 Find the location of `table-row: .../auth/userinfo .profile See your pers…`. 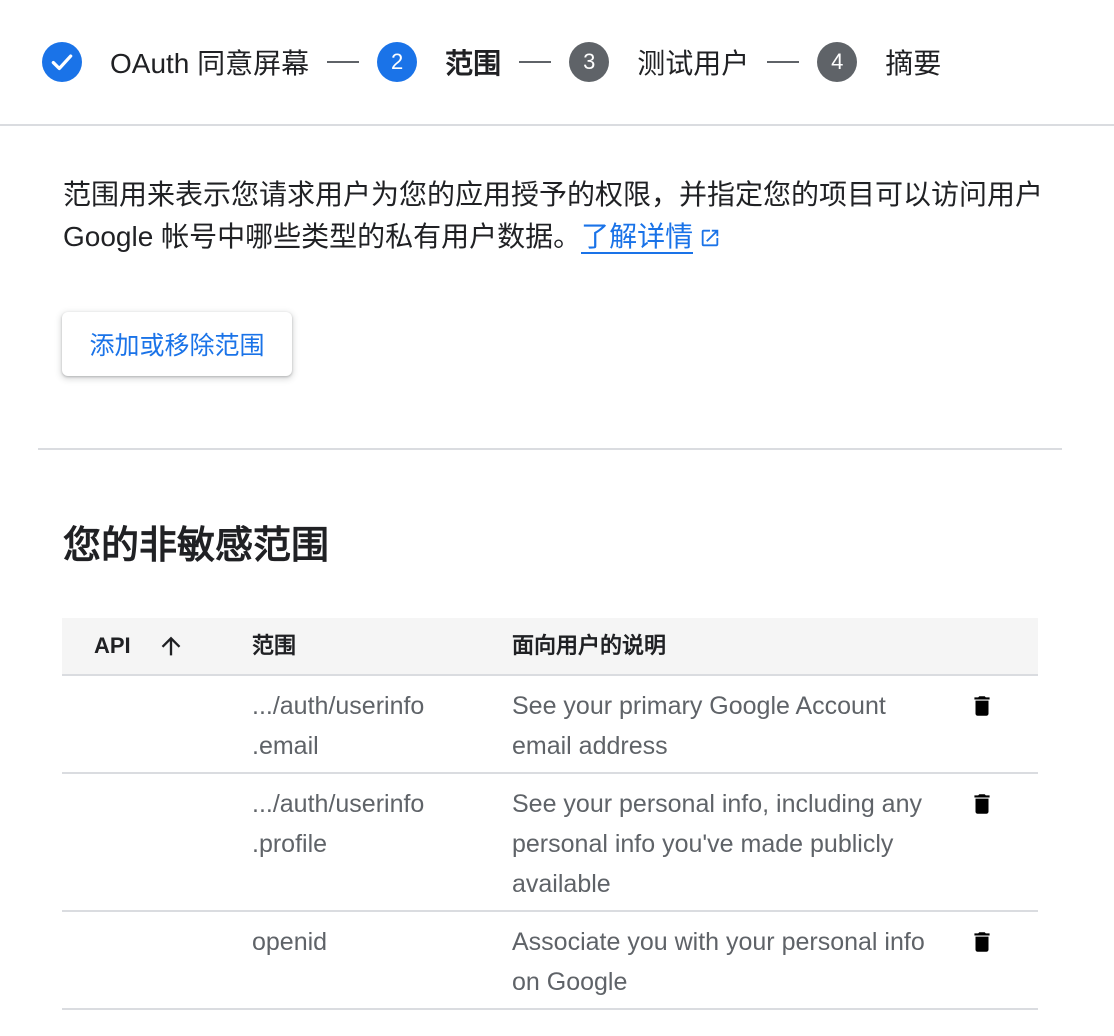

table-row: .../auth/userinfo .profile See your pers… is located at coordinates (550, 843).